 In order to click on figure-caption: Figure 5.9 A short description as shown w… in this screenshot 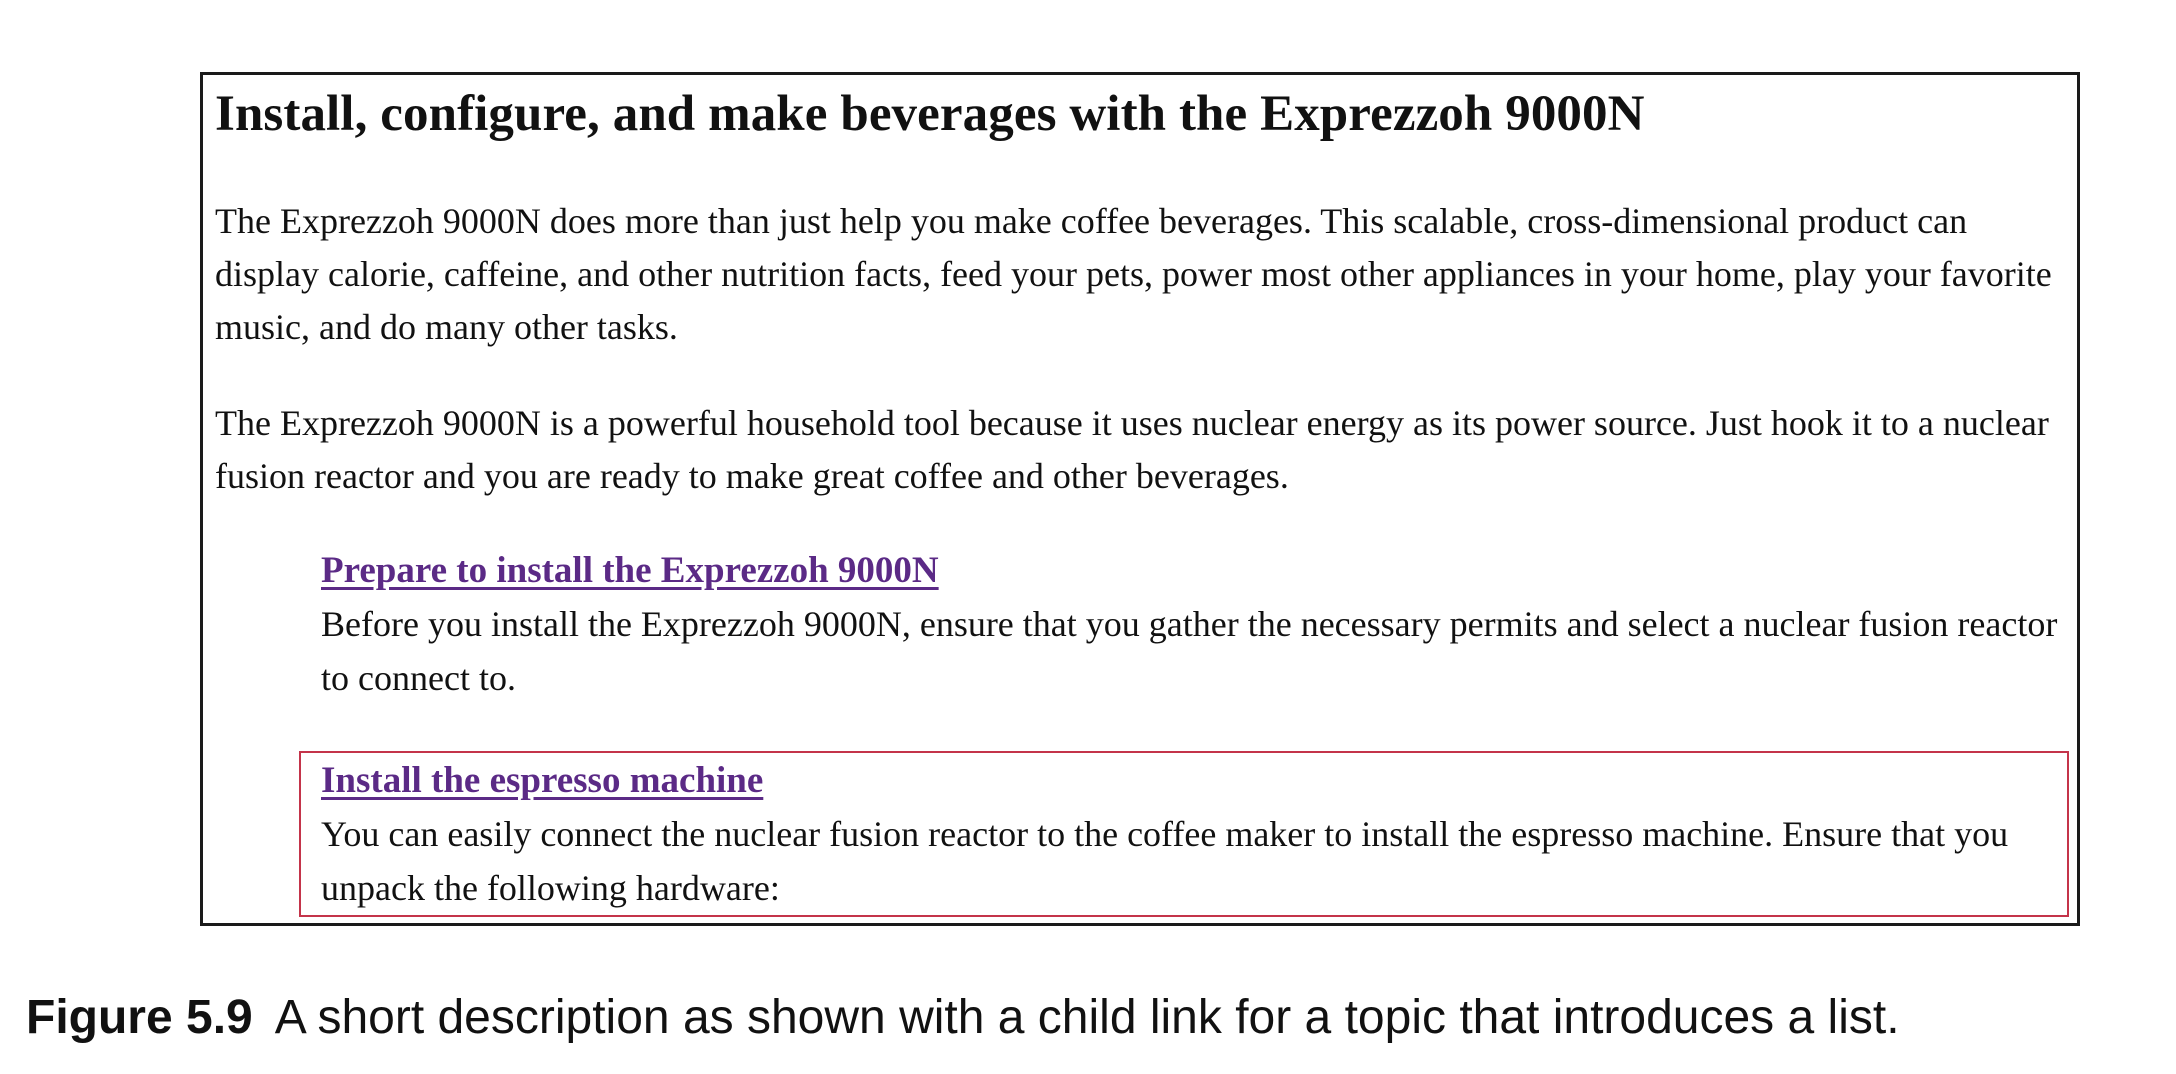, I will do `click(963, 1017)`.